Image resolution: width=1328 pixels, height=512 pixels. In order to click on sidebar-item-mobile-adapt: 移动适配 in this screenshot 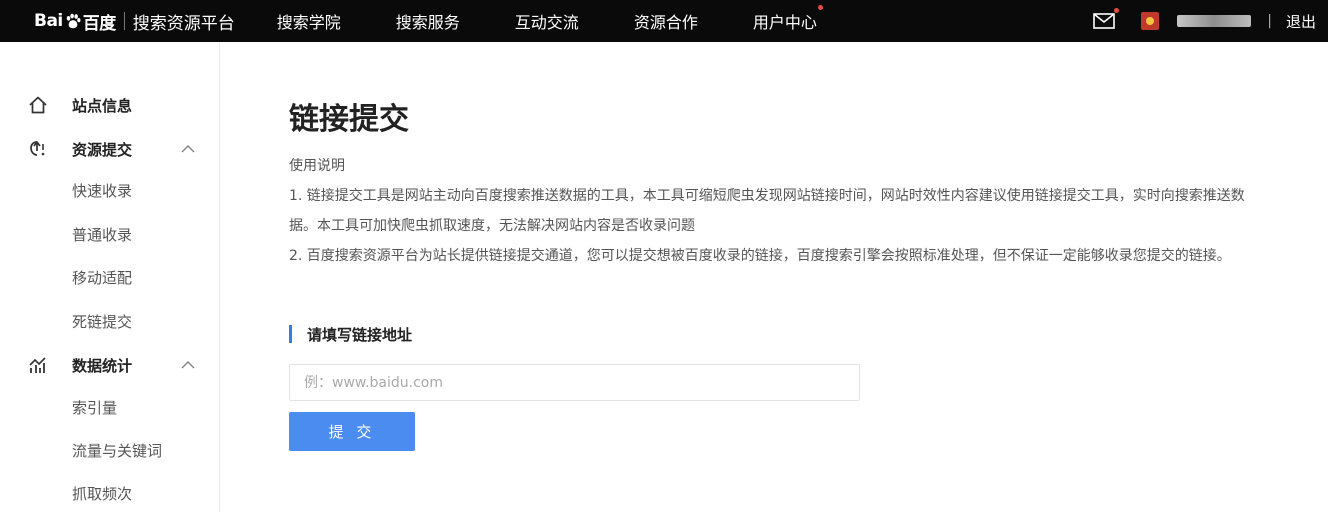, I will do `click(102, 277)`.